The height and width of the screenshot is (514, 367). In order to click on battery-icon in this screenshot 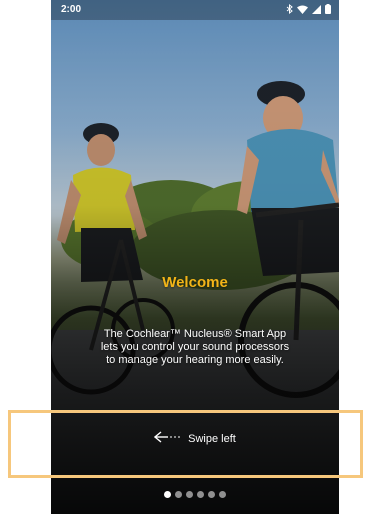, I will do `click(328, 10)`.